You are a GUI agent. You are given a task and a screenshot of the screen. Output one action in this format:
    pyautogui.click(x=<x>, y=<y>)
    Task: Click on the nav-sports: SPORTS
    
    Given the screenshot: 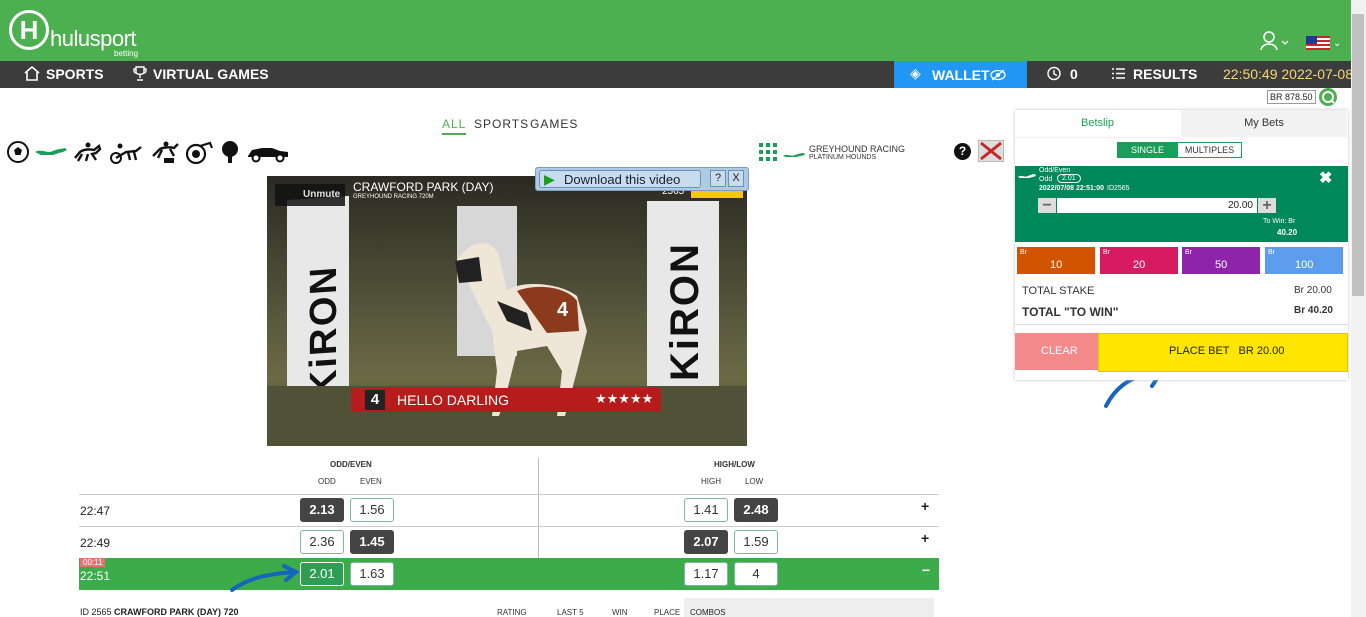 What is the action you would take?
    pyautogui.click(x=64, y=73)
    